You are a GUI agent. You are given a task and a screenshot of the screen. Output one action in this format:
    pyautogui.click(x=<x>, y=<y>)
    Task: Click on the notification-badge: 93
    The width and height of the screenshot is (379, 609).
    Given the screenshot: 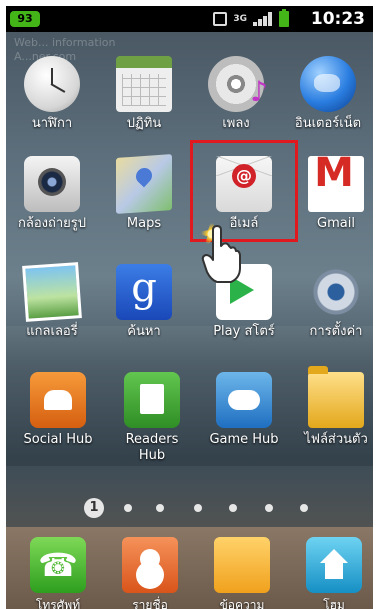 What is the action you would take?
    pyautogui.click(x=25, y=19)
    